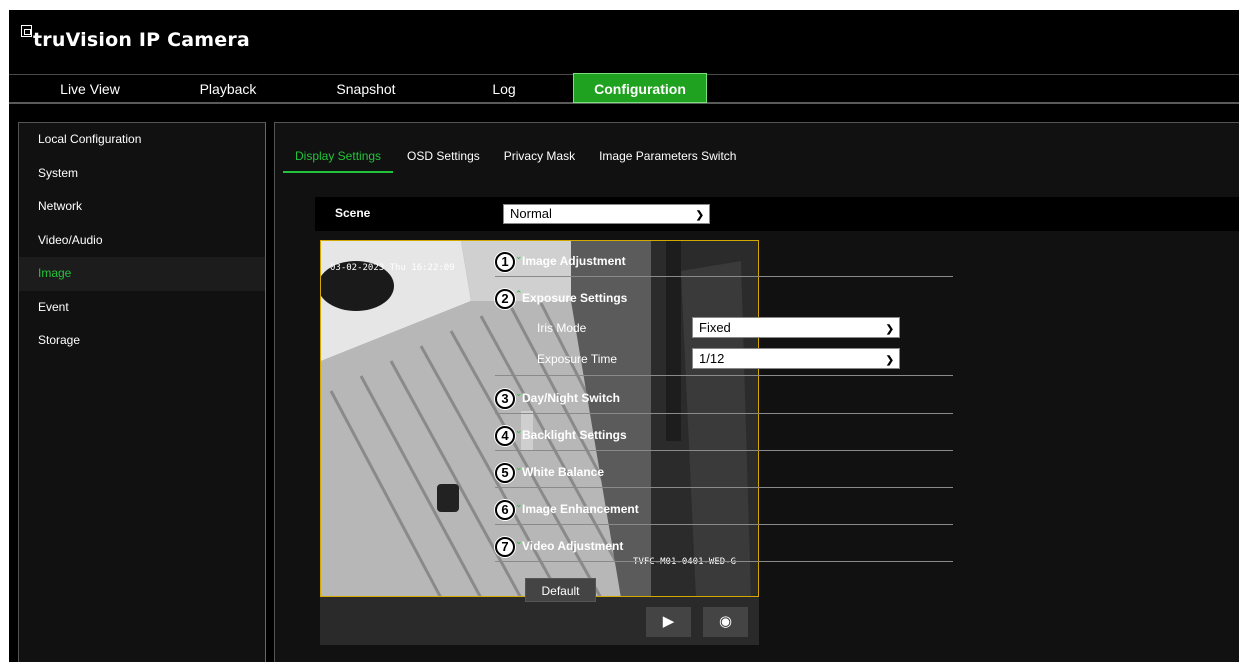 The height and width of the screenshot is (662, 1239). I want to click on tab-live-view: Live View, so click(90, 89).